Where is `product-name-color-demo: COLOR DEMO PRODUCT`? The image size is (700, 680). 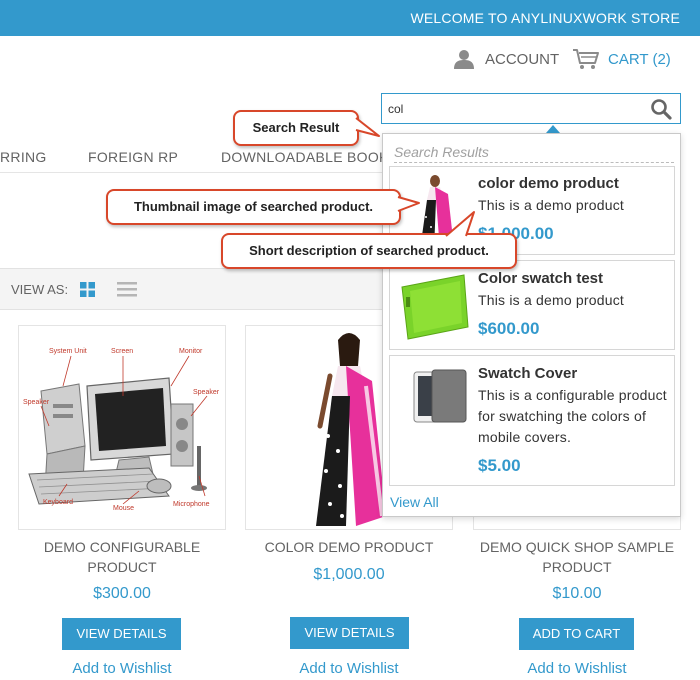
product-name-color-demo: COLOR DEMO PRODUCT is located at coordinates (349, 547).